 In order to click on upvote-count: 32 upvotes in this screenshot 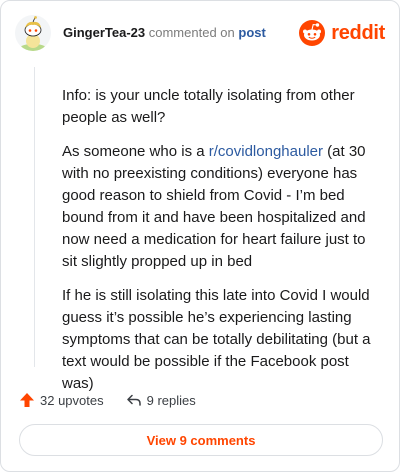, I will do `click(72, 400)`.